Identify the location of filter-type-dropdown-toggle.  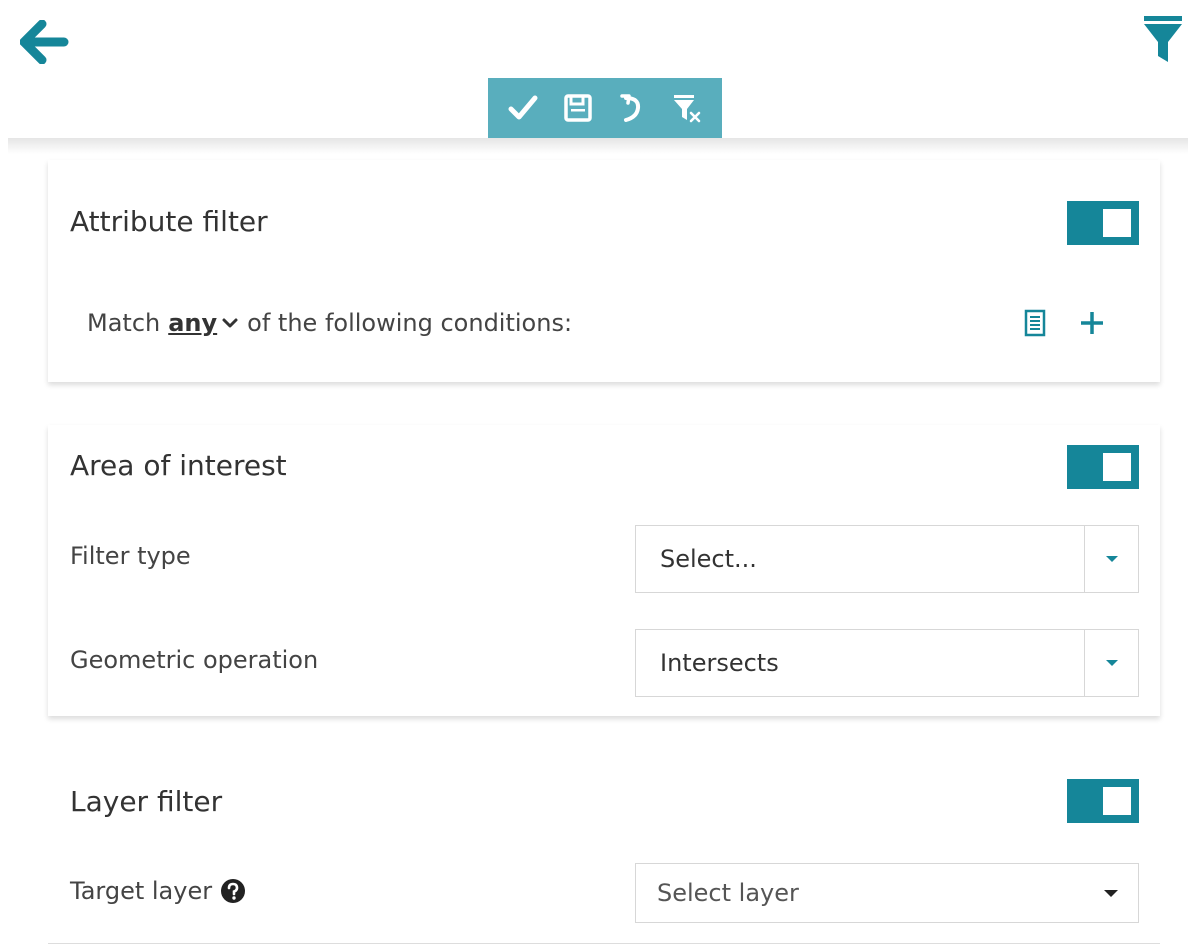
(1111, 559).